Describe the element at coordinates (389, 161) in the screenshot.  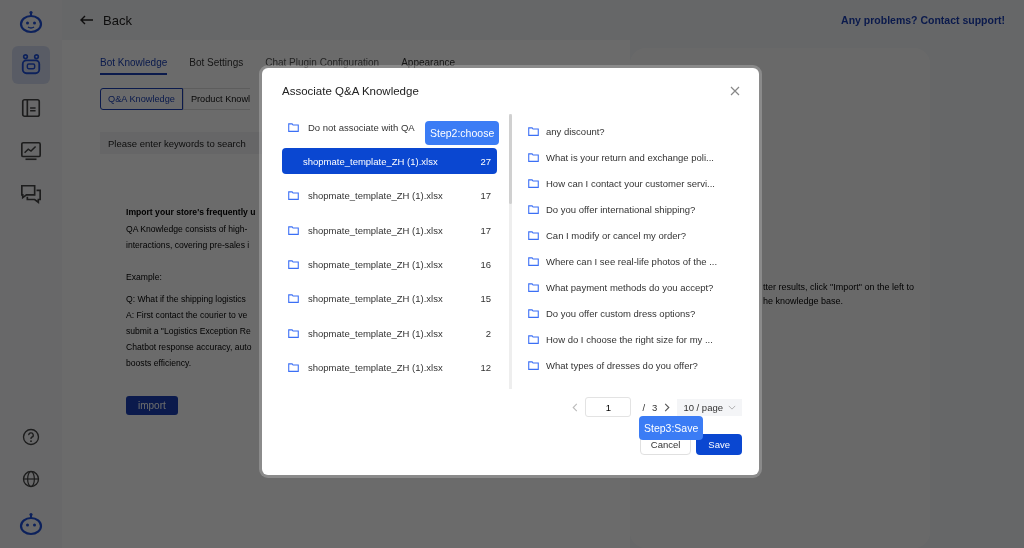
I see `file-item: shopmate_template_ZH (1).xlsx 27` at that location.